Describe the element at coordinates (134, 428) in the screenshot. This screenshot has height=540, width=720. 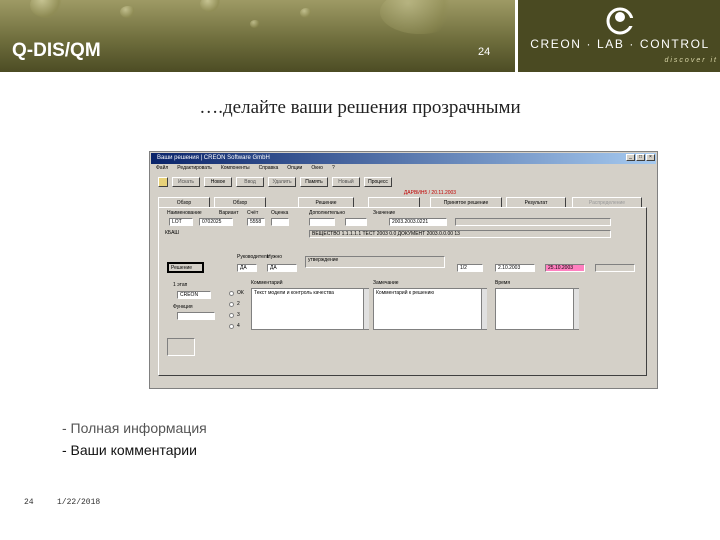
I see `bullet-full-info: - Полная информация` at that location.